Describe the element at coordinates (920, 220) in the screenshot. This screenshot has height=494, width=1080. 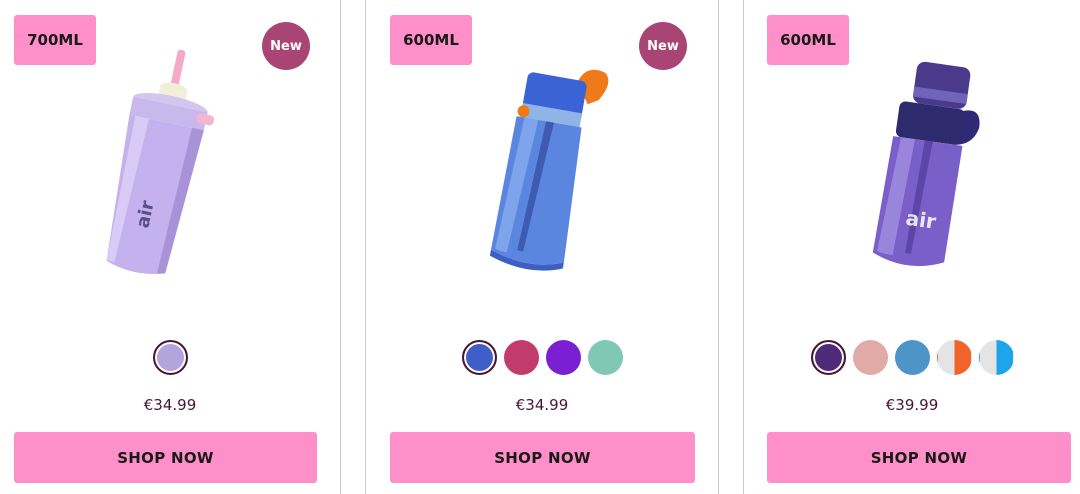
I see `svg-text: air` at that location.